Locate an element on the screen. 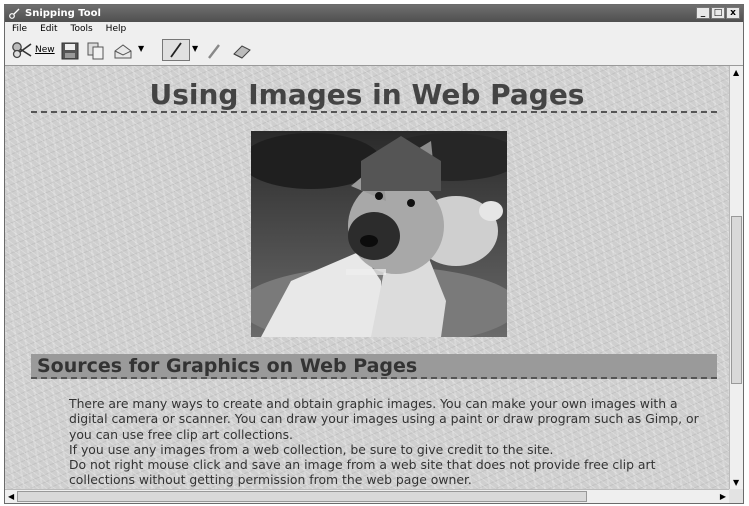 This screenshot has width=749, height=506. vertical-scrollbar: ▲ ▼ is located at coordinates (736, 277).